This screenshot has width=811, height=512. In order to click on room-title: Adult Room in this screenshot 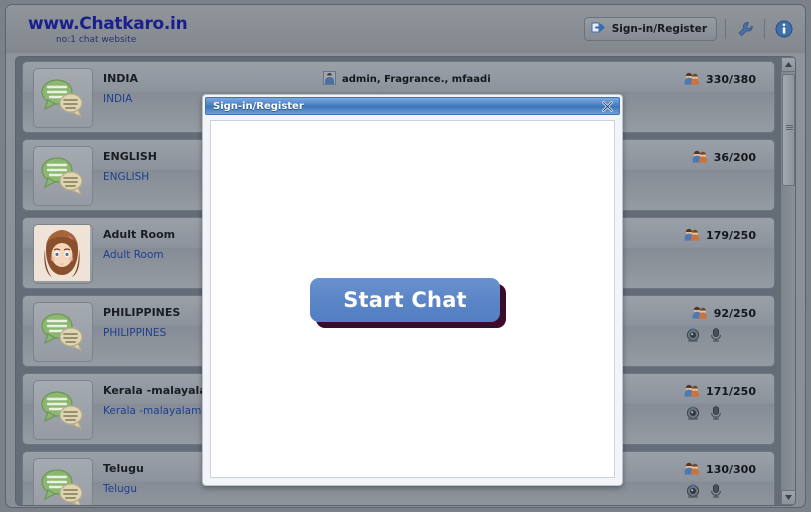, I will do `click(139, 234)`.